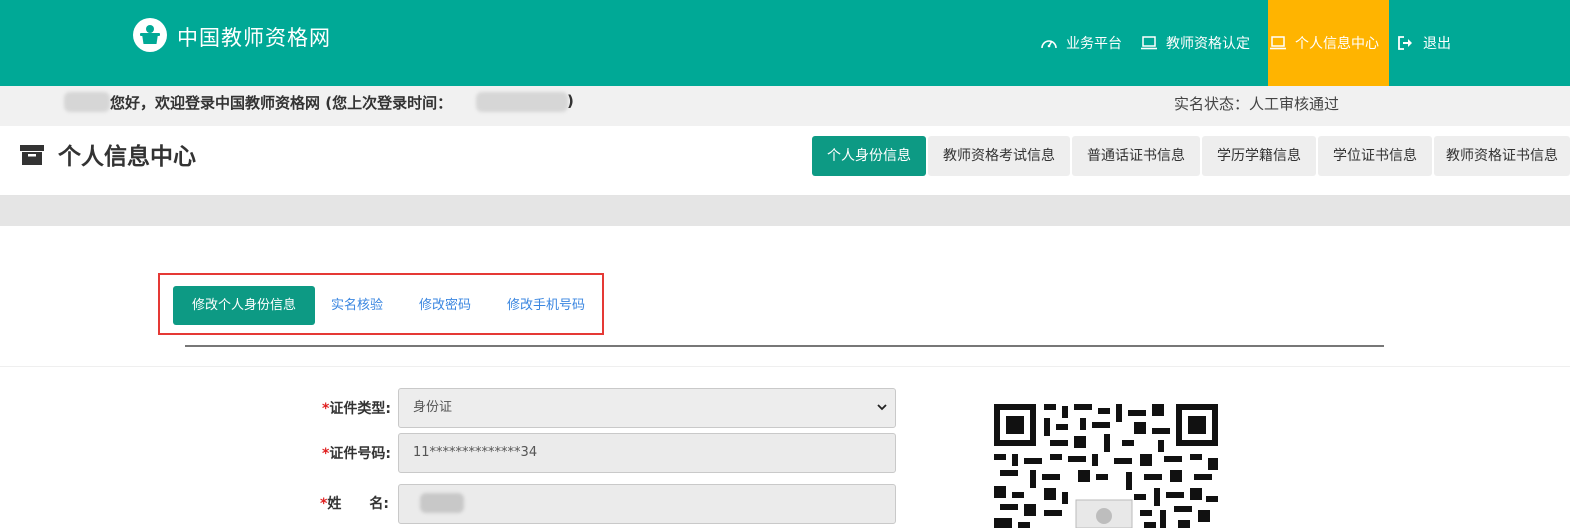 Image resolution: width=1570 pixels, height=528 pixels. I want to click on tab-teacher-certificate: 教师资格证书信息, so click(1502, 156).